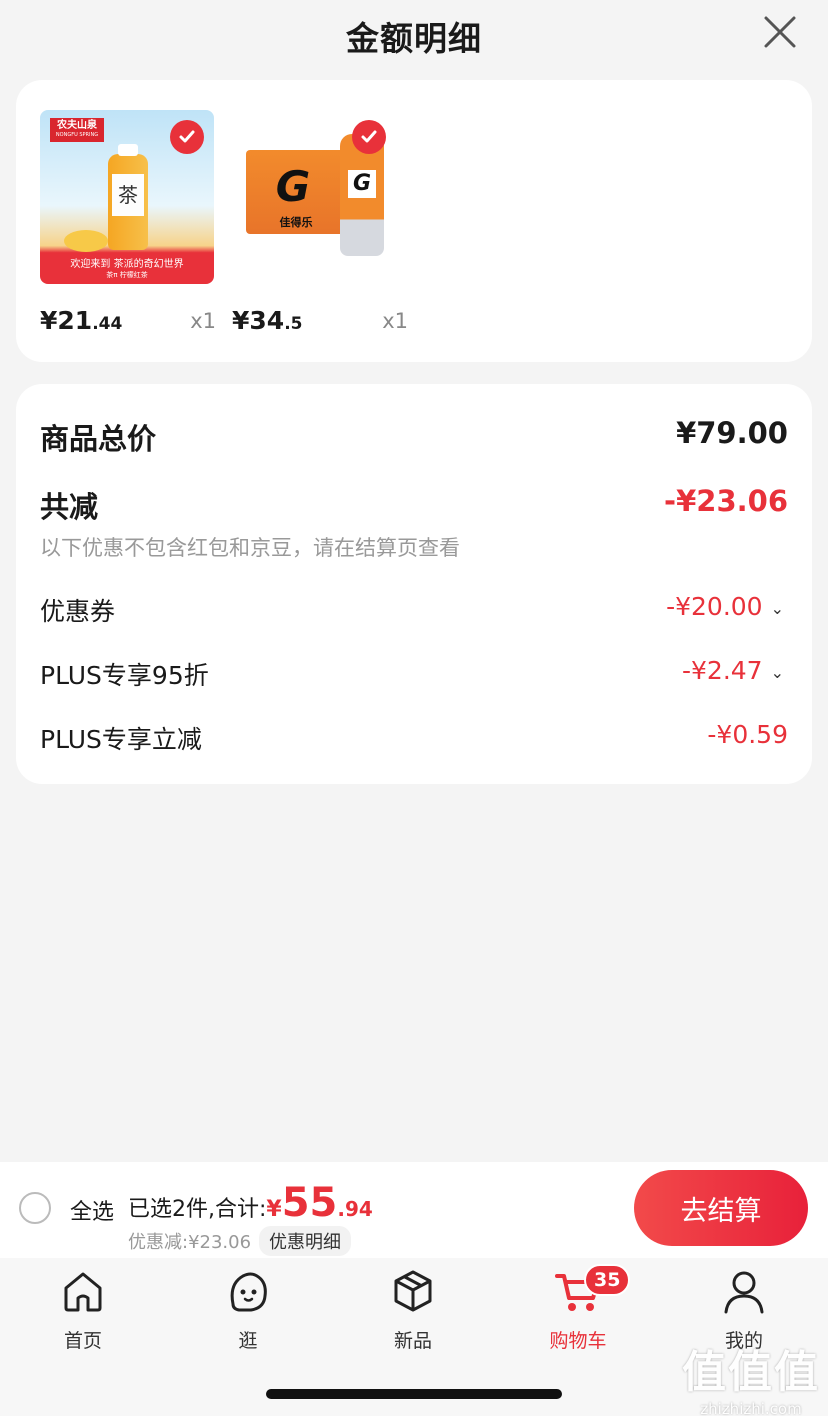  Describe the element at coordinates (412, 1341) in the screenshot. I see `tab-label: 新品` at that location.